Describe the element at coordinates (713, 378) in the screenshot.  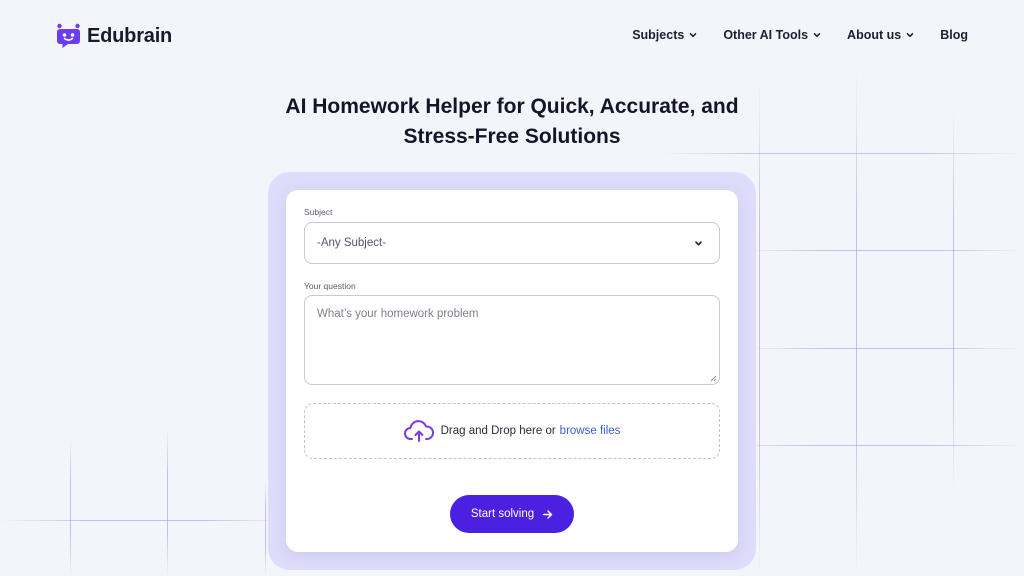
I see `resize-grip-icon` at that location.